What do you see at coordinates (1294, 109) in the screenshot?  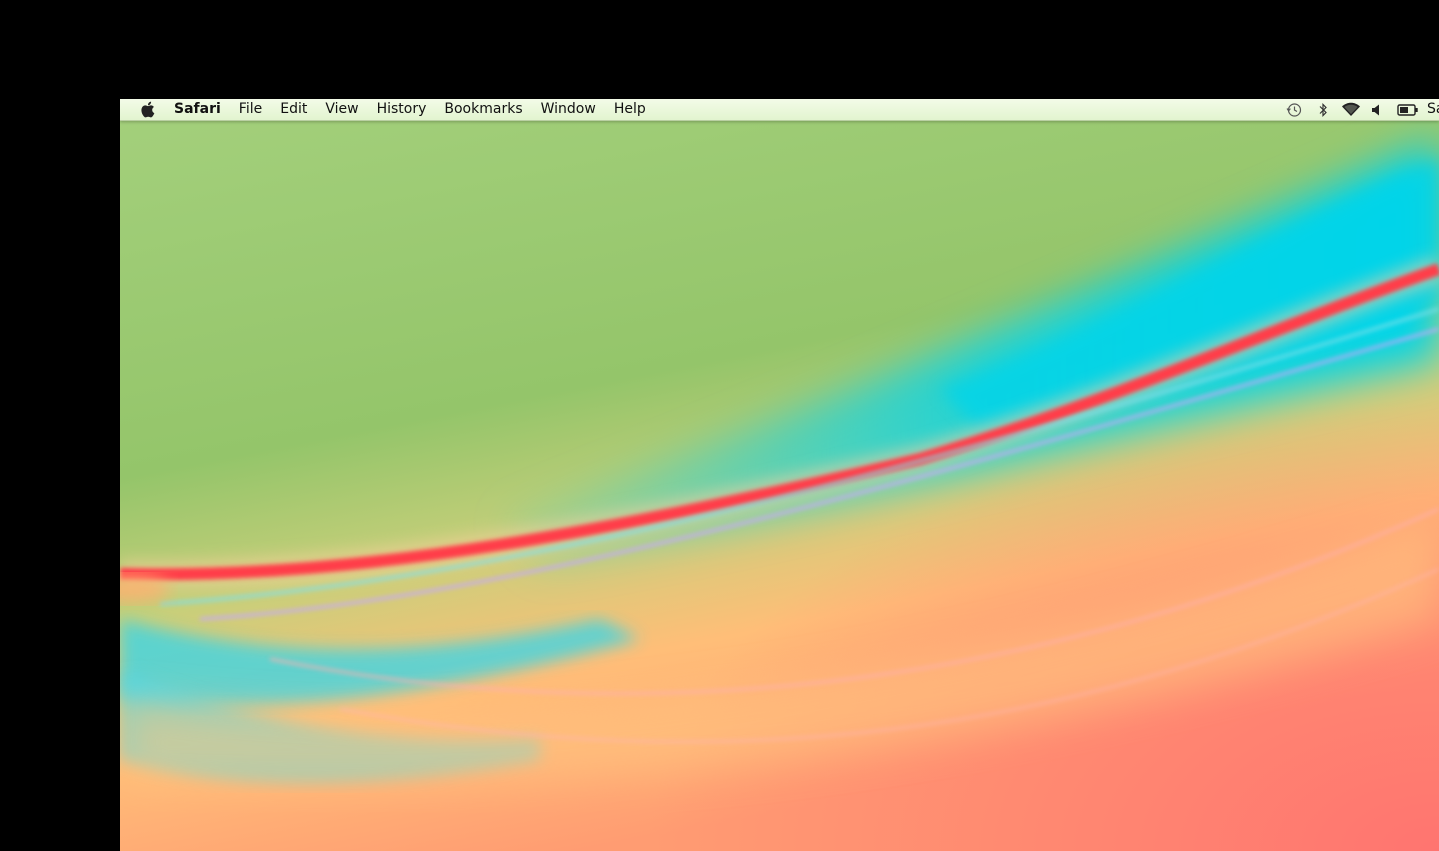 I see `time-machine-icon` at bounding box center [1294, 109].